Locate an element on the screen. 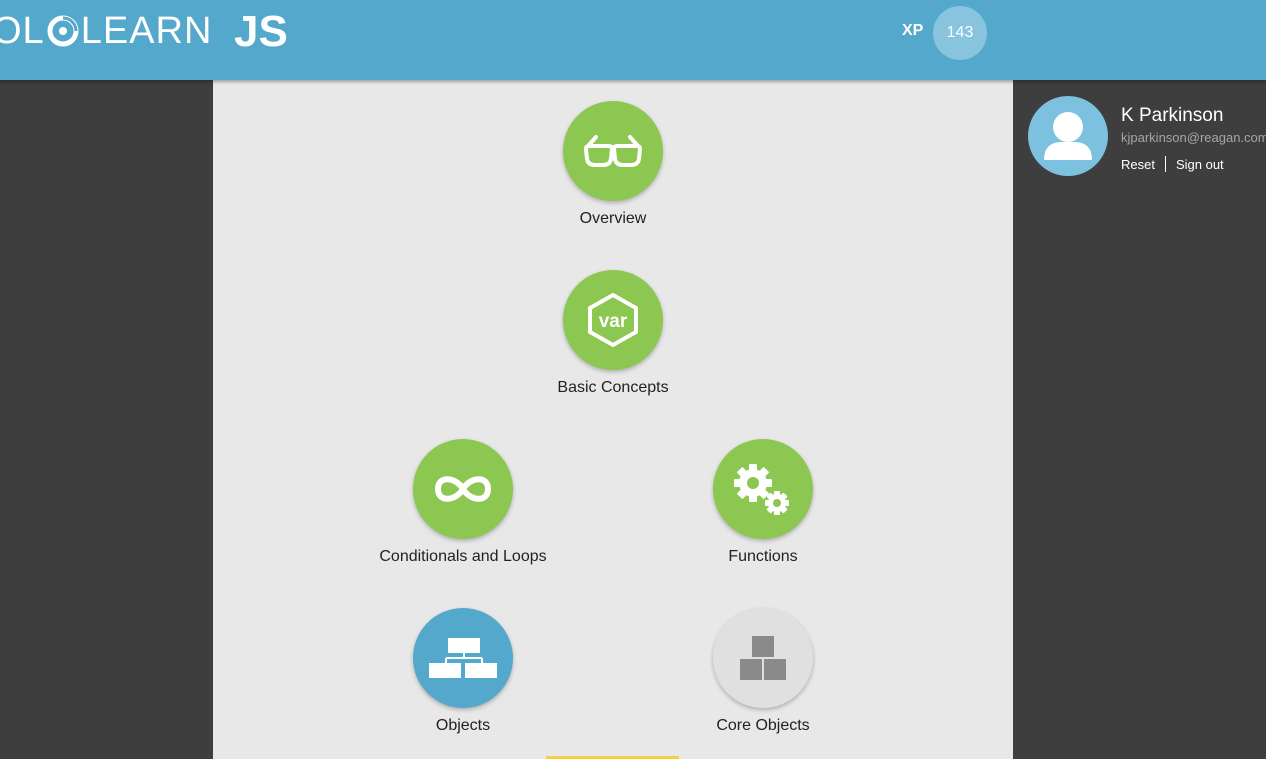 The image size is (1266, 759). lesson-conditionals-button is located at coordinates (463, 489).